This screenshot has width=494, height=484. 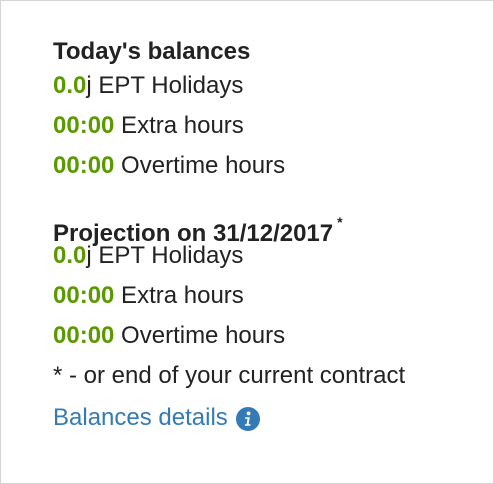 I want to click on today-ept-holidays-value: 0.0, so click(x=70, y=85).